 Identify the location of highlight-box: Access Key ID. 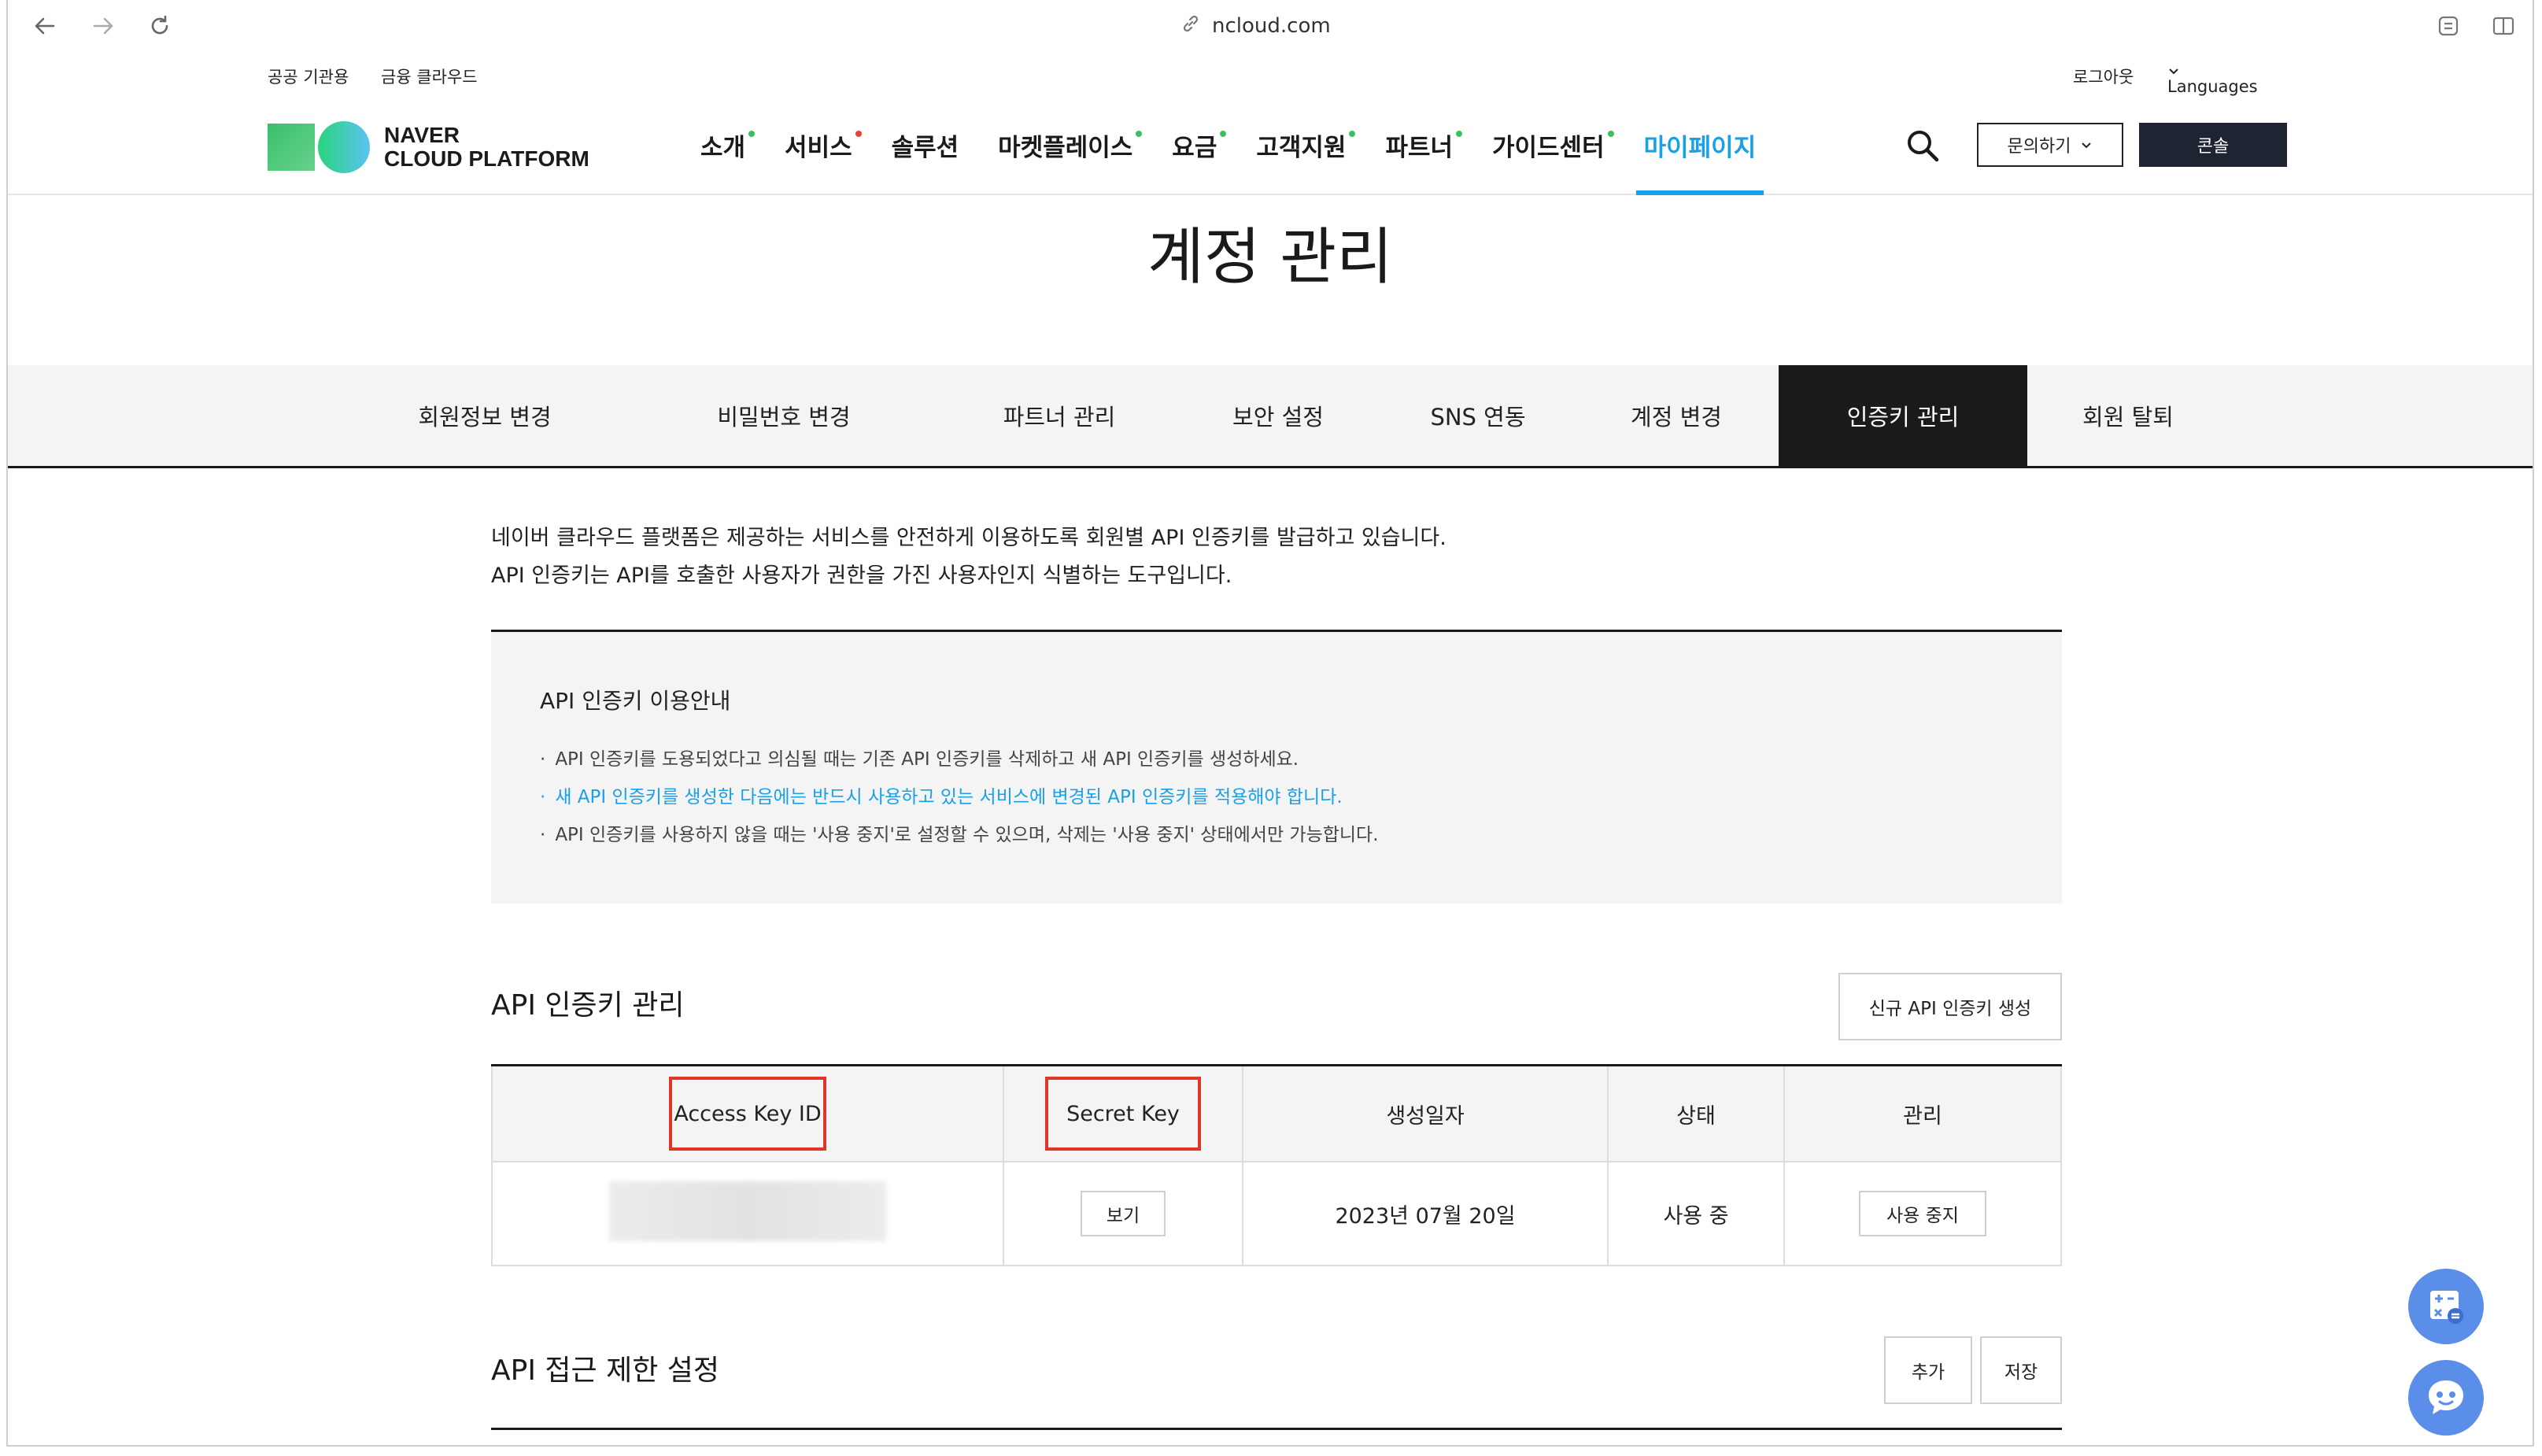
(748, 1114).